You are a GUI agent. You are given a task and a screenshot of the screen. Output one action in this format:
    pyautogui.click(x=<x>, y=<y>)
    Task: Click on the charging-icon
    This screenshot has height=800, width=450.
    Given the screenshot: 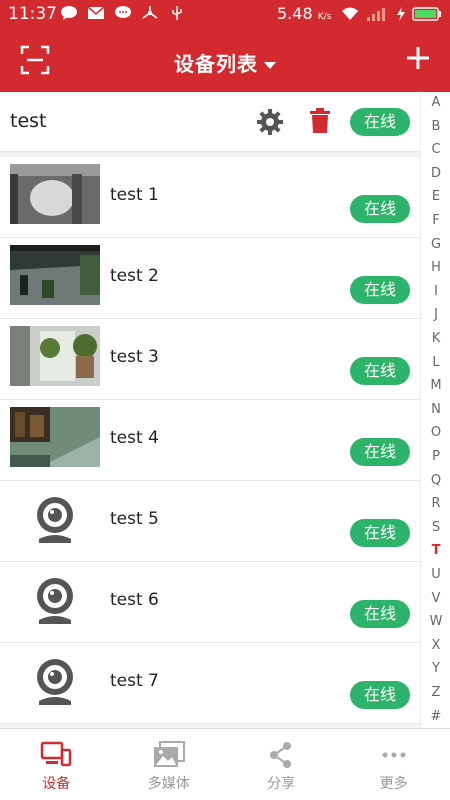 What is the action you would take?
    pyautogui.click(x=401, y=14)
    